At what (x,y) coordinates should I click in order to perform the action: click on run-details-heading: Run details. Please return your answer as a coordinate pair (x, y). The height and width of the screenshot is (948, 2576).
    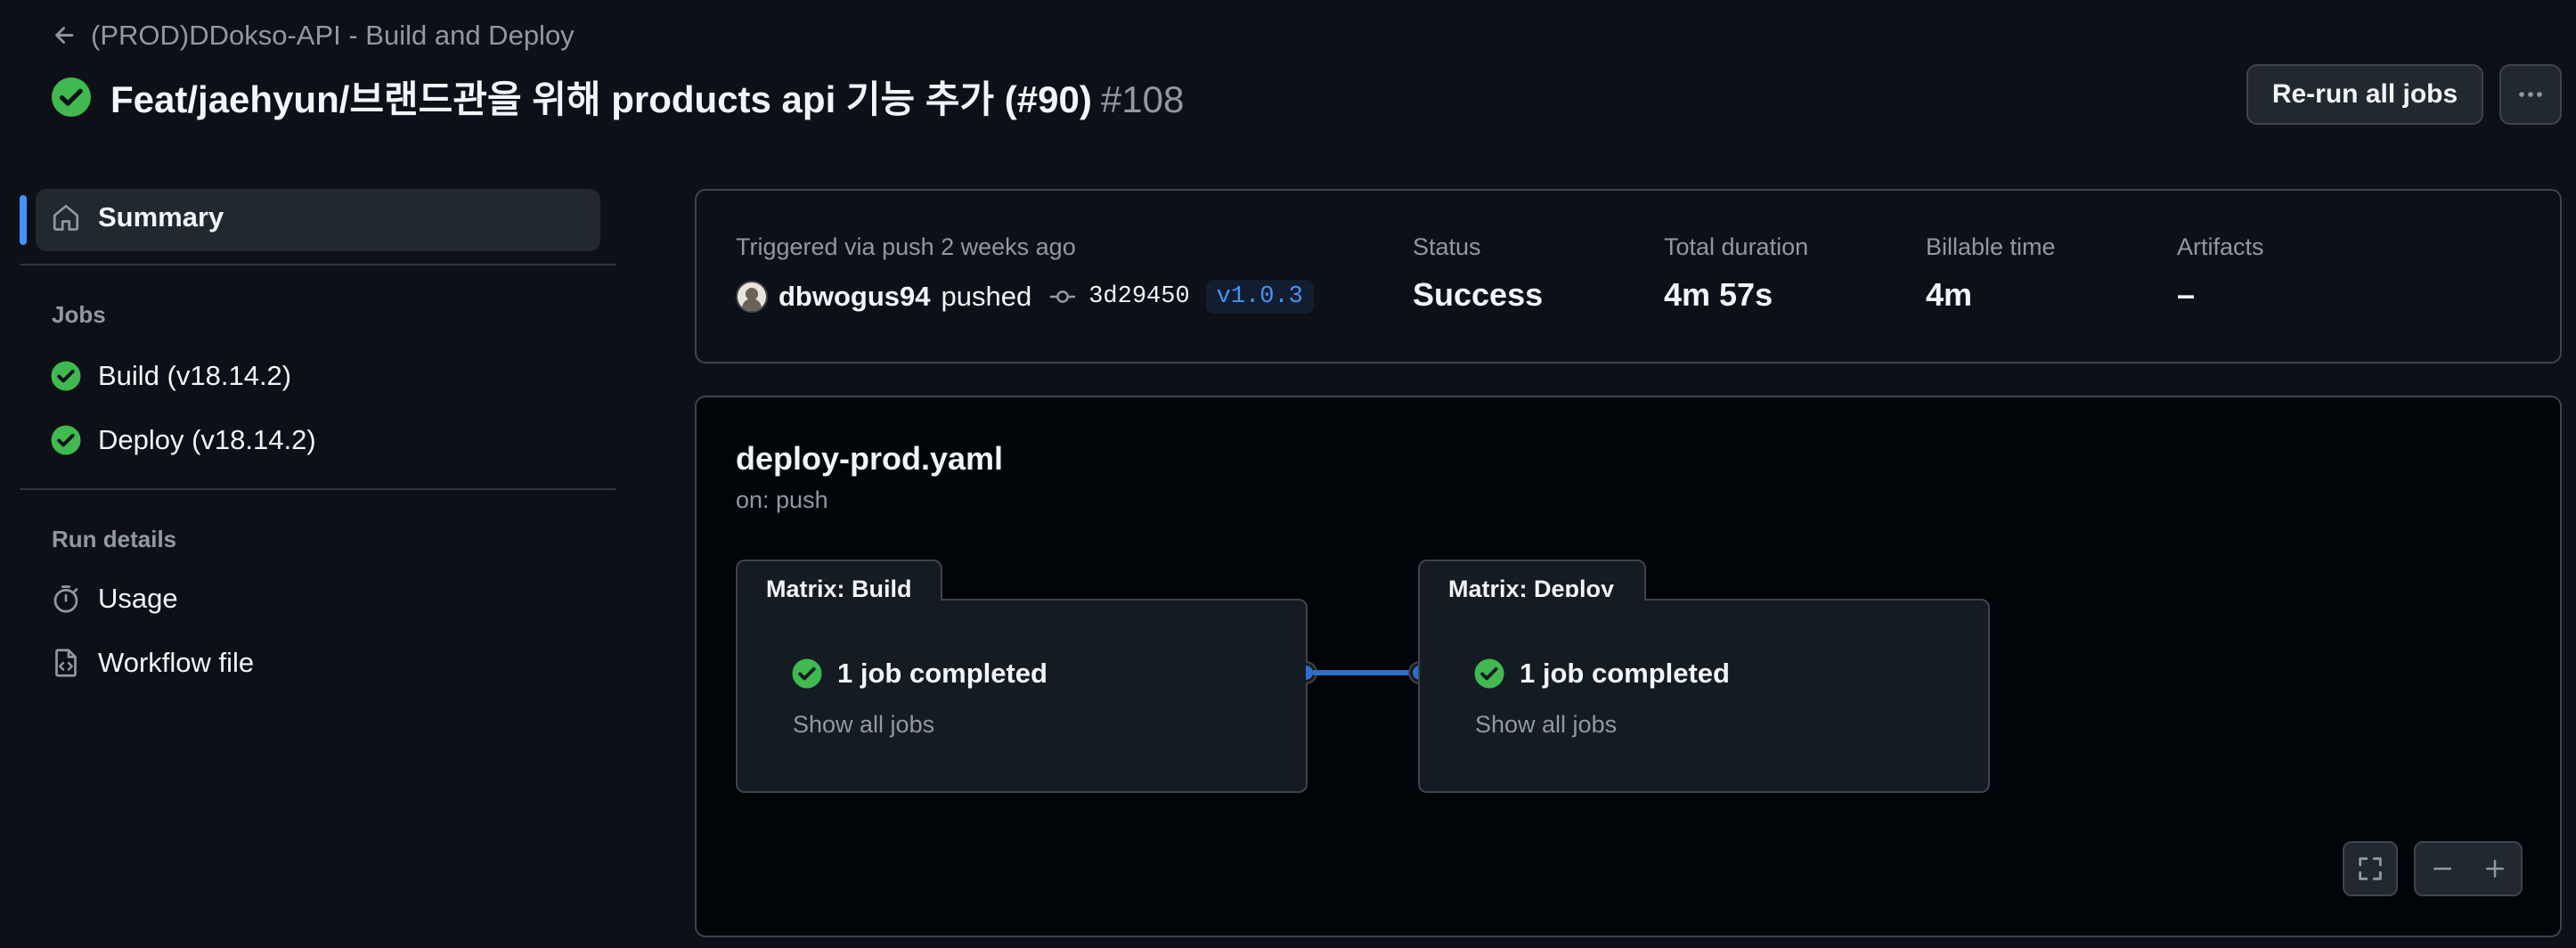
    Looking at the image, I should click on (115, 539).